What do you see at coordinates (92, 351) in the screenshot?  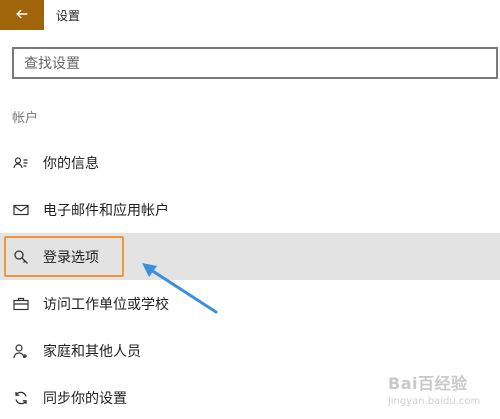 I see `nav-item-label: 家庭和其他人员` at bounding box center [92, 351].